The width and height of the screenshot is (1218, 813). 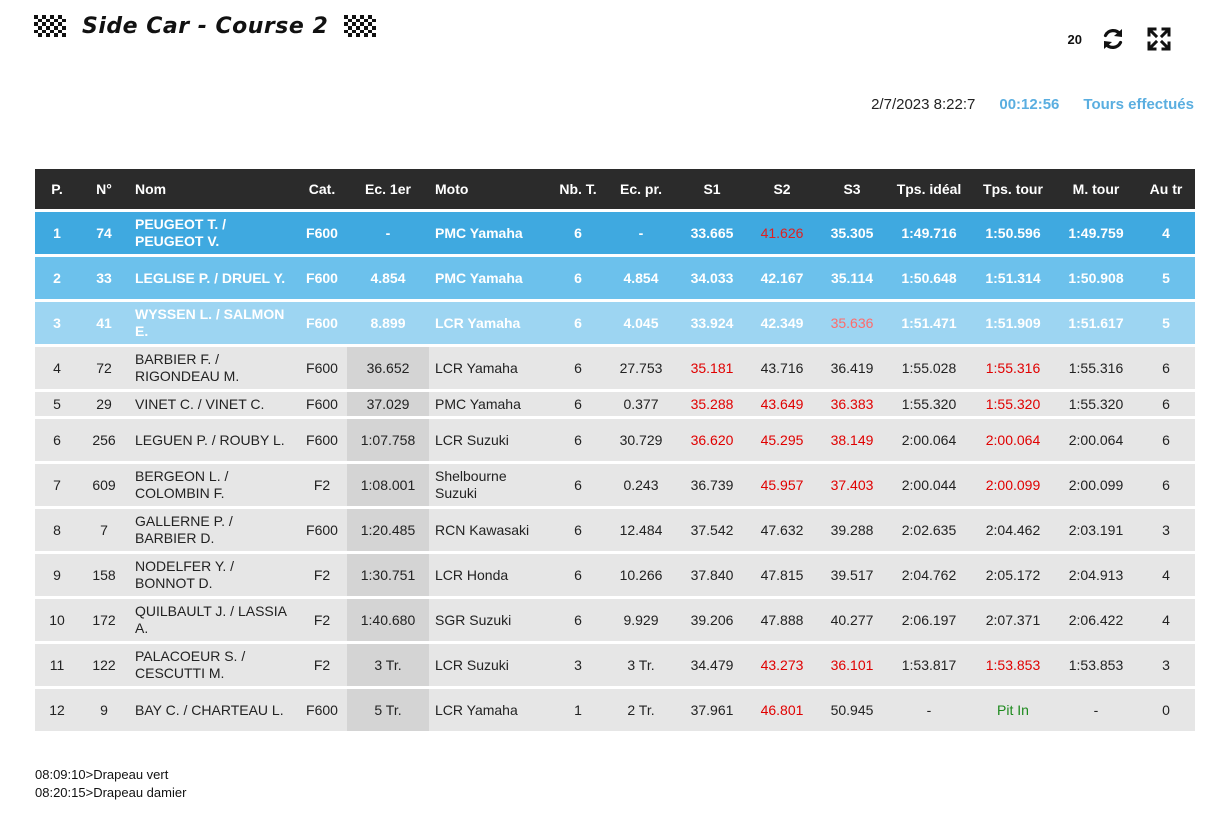 What do you see at coordinates (852, 277) in the screenshot?
I see `cell-s3: 35.114` at bounding box center [852, 277].